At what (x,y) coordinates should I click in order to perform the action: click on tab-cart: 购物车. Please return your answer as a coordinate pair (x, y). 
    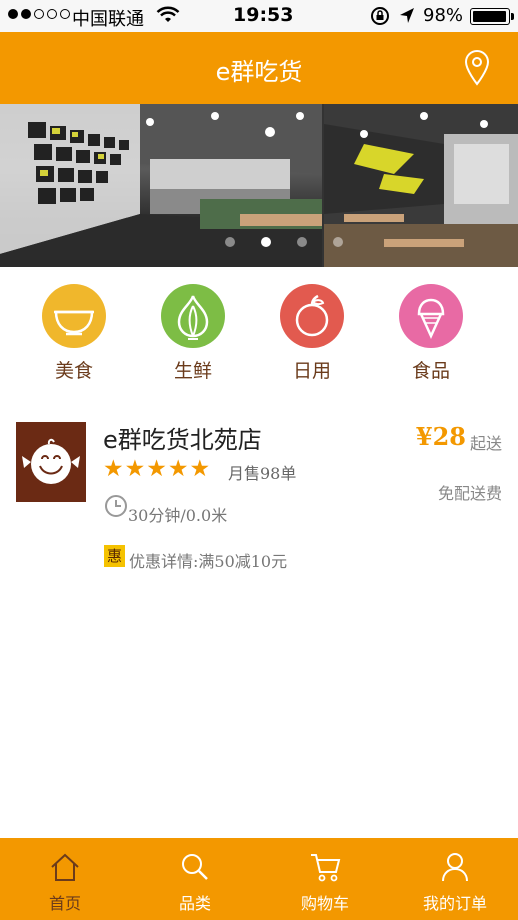
    Looking at the image, I should click on (325, 879).